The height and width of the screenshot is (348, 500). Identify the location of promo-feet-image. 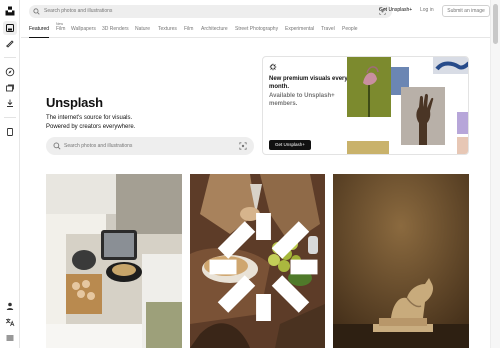
(450, 65).